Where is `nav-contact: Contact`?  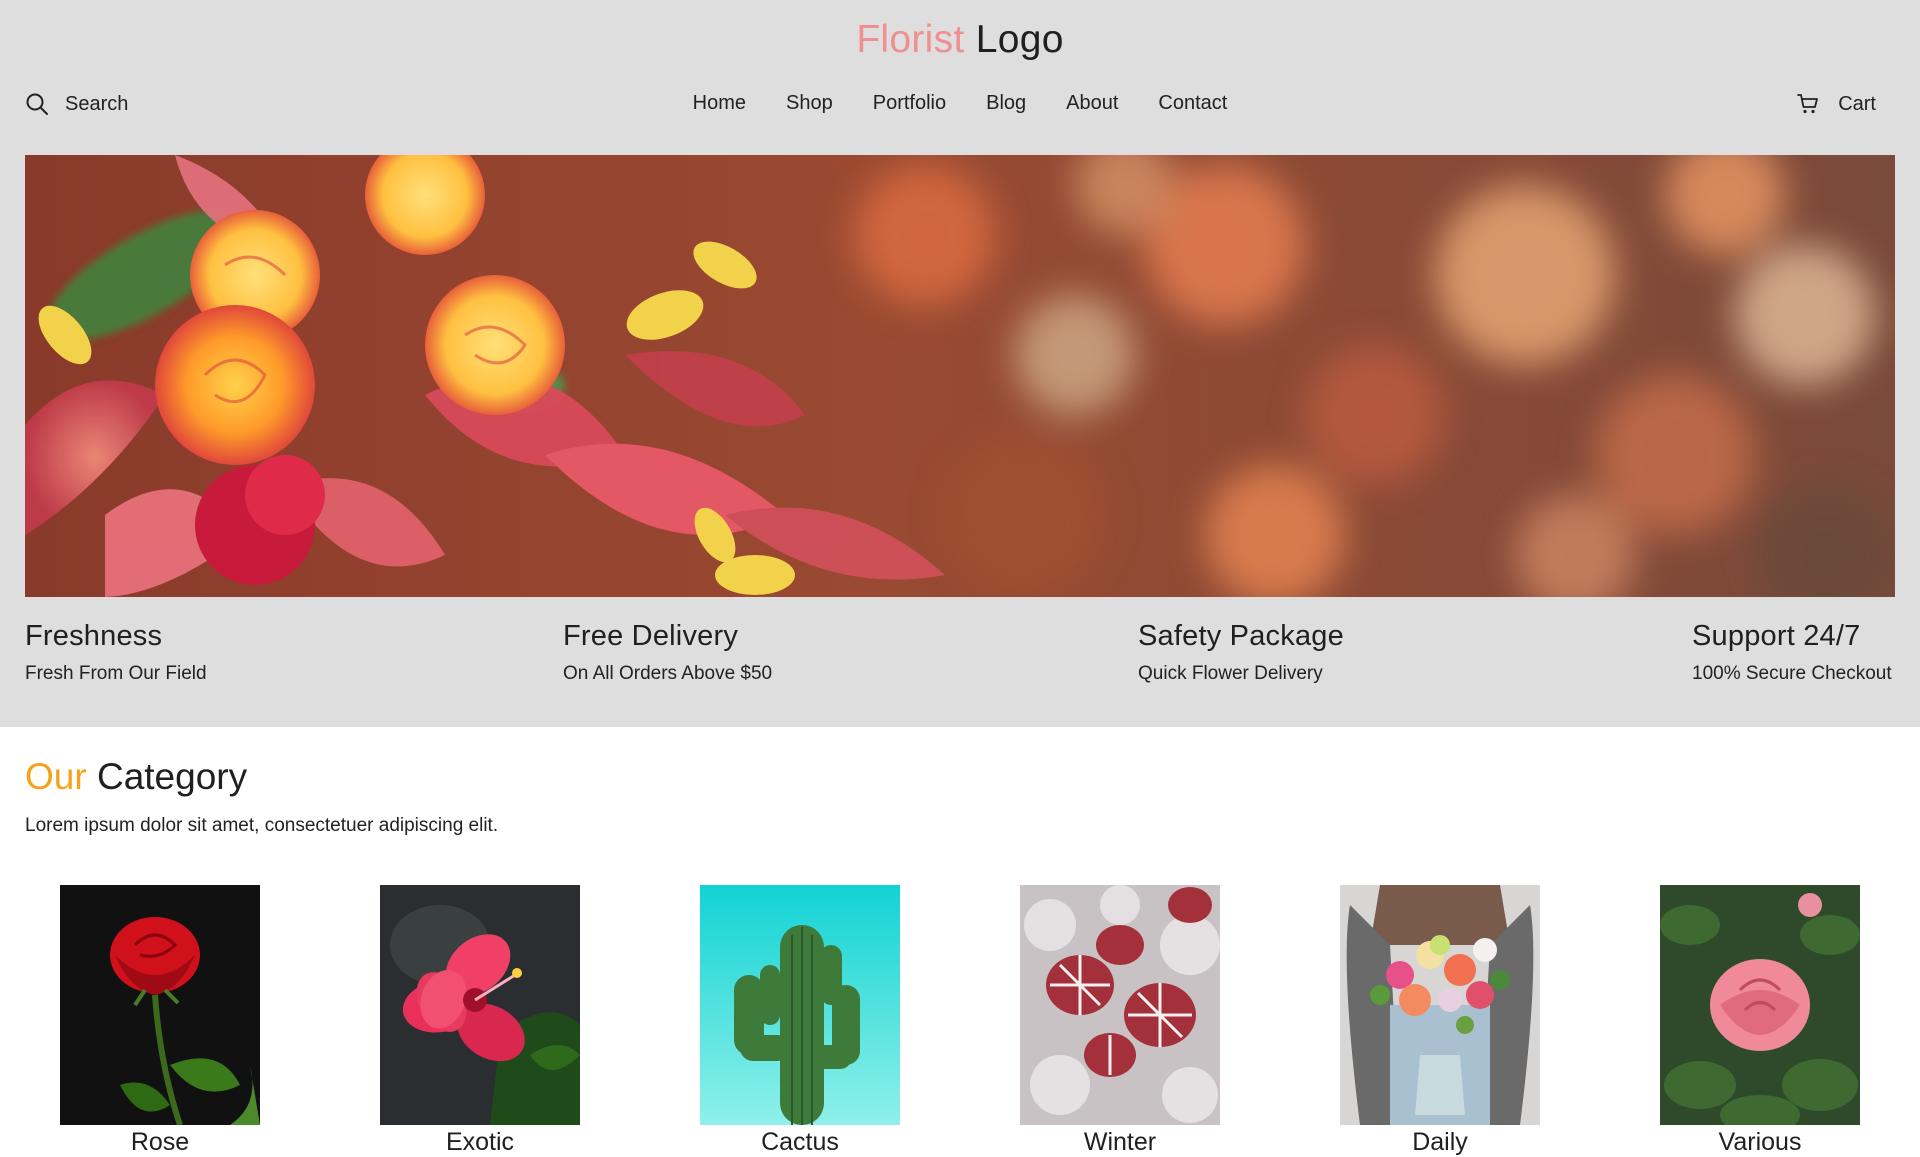
nav-contact: Contact is located at coordinates (1192, 103).